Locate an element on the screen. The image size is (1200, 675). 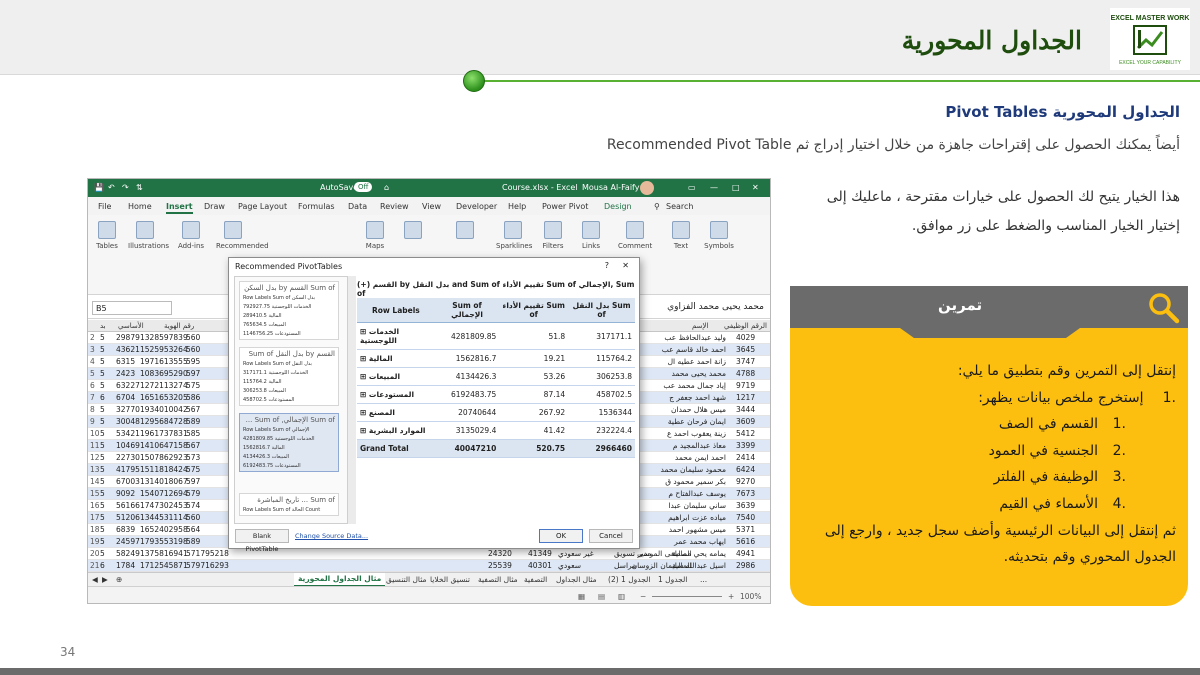
redo-icon: ↷ is located at coordinates (125, 187).